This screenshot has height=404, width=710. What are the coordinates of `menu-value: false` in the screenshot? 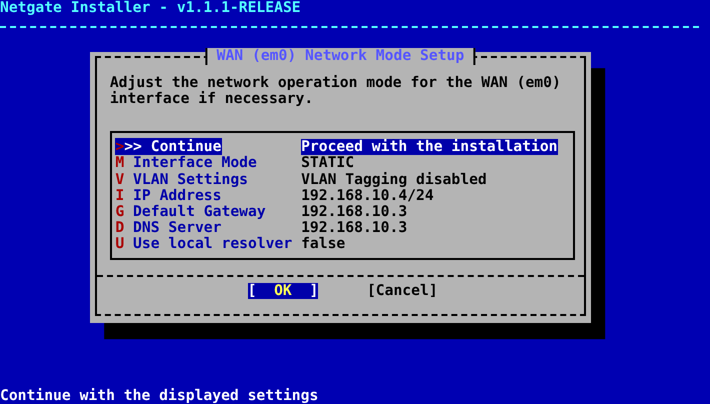 It's located at (323, 244).